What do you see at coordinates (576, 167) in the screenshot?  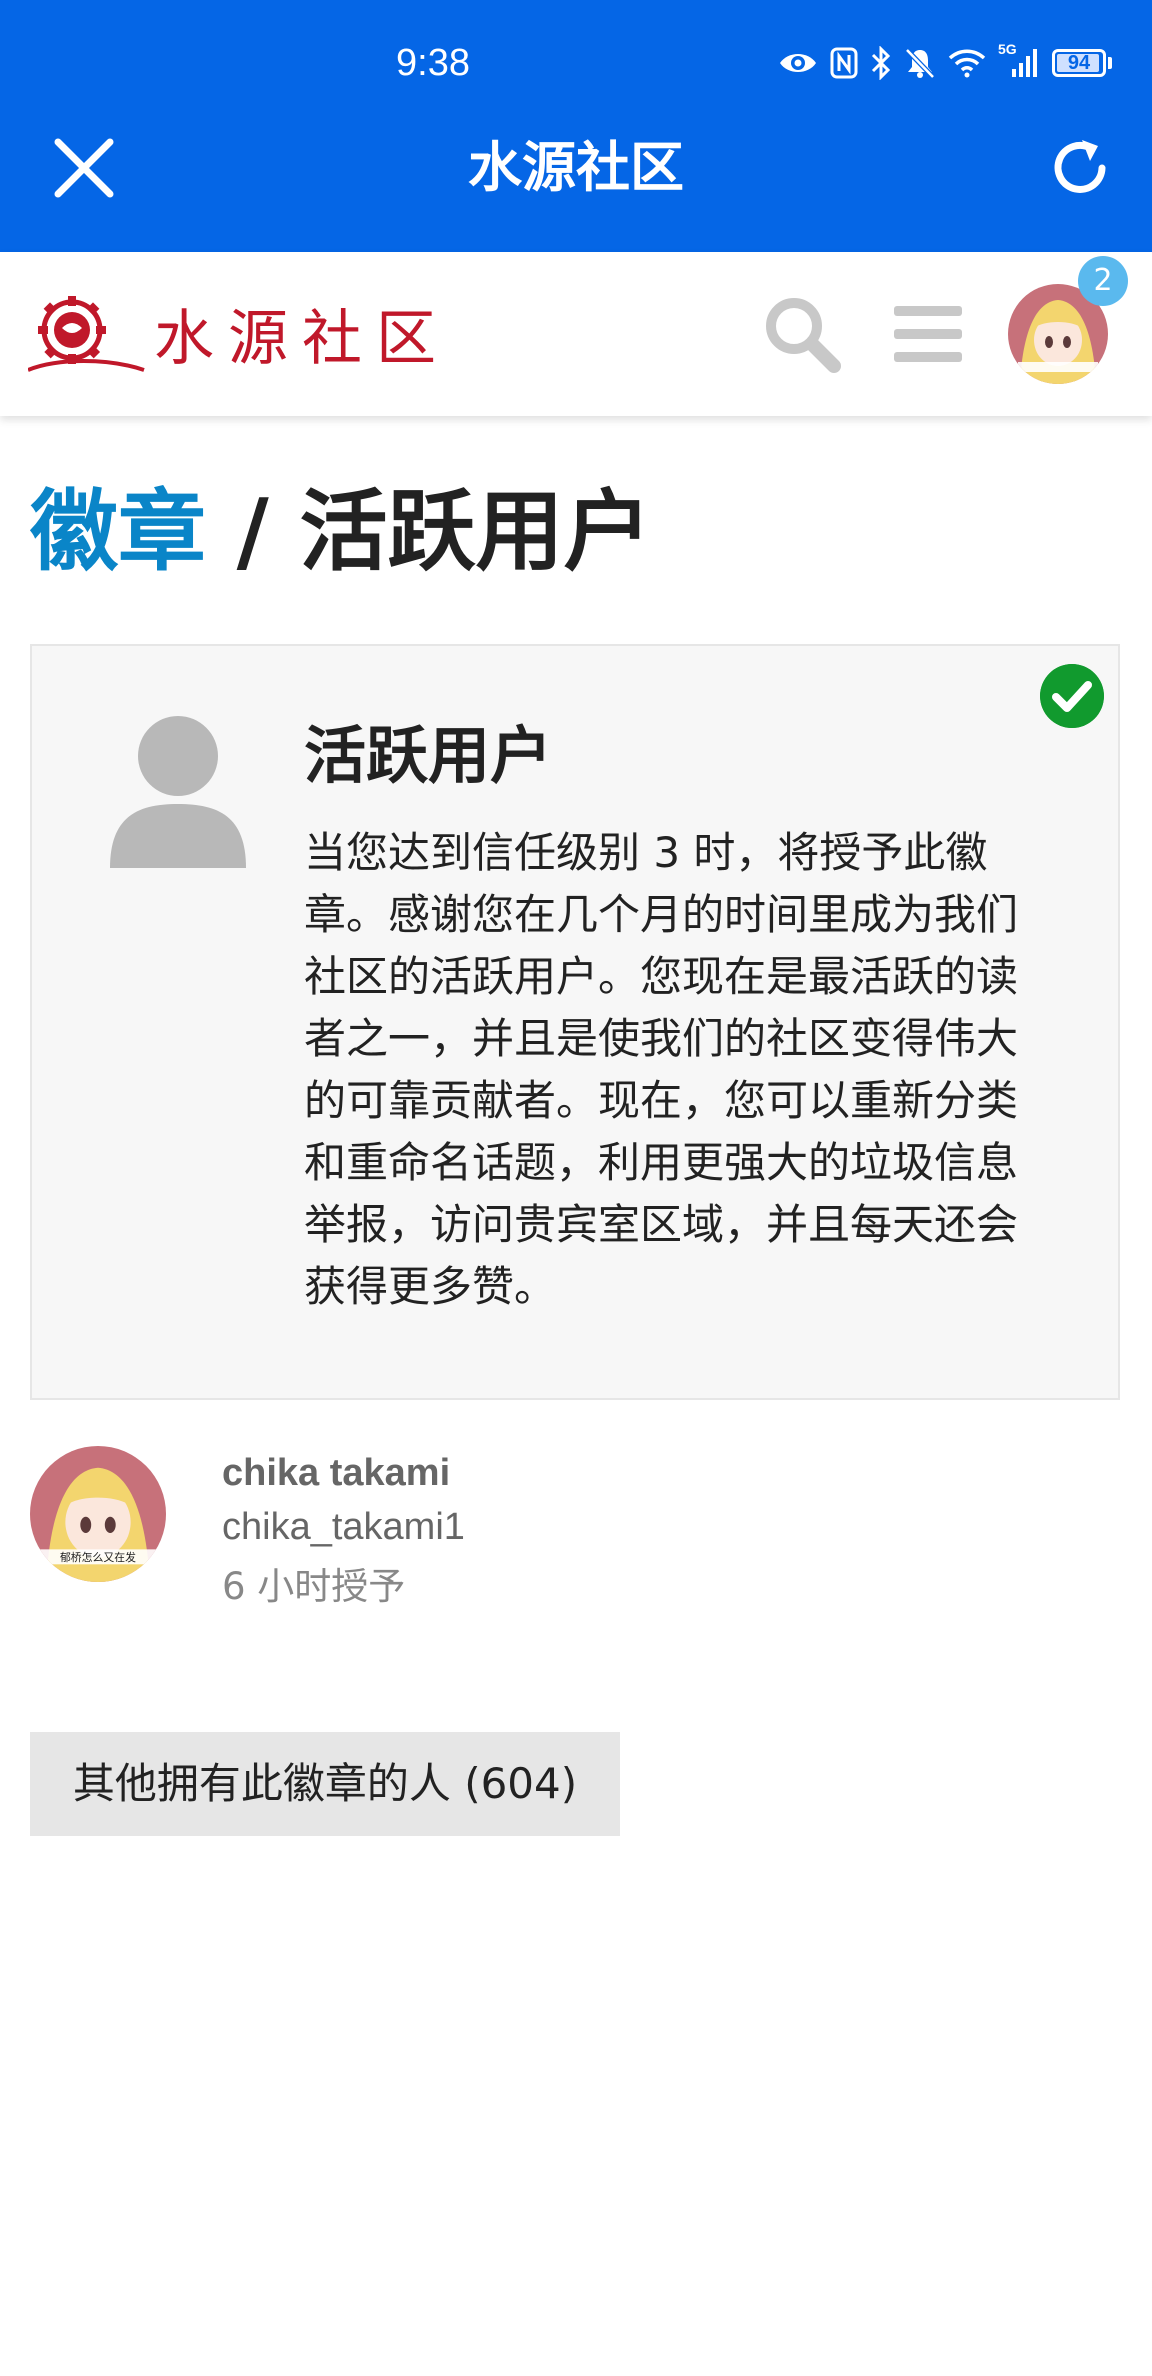 I see `app-bar-title: 水源社区` at bounding box center [576, 167].